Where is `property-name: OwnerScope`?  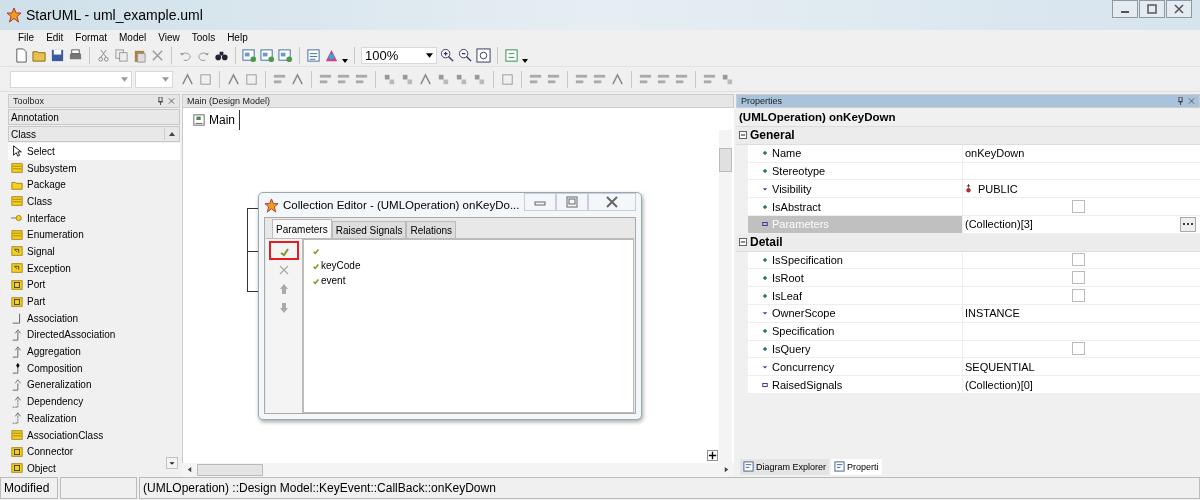
property-name: OwnerScope is located at coordinates (855, 313).